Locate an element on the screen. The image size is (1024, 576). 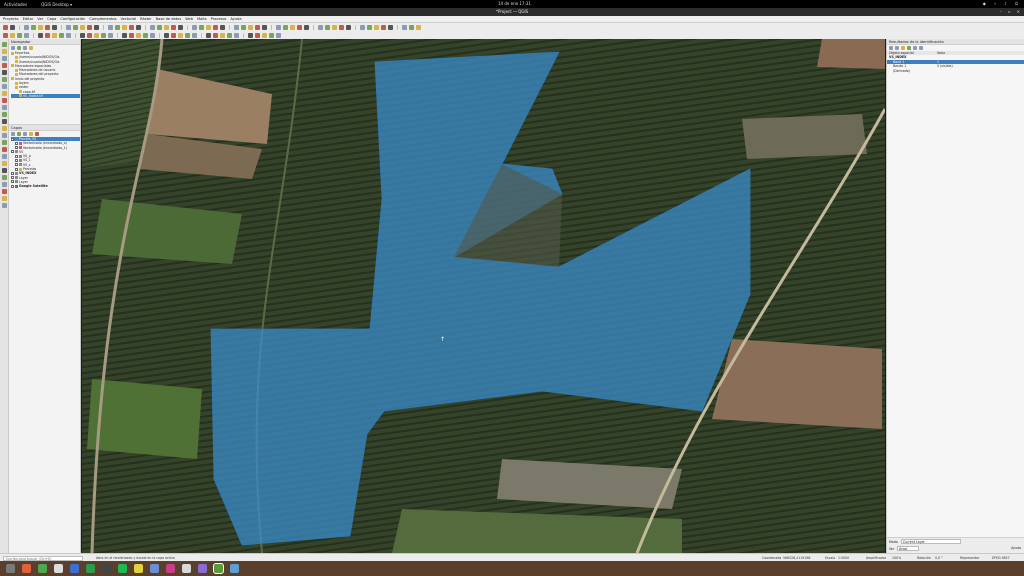
volume-icon: ♪ is located at coordinates (1005, 3).